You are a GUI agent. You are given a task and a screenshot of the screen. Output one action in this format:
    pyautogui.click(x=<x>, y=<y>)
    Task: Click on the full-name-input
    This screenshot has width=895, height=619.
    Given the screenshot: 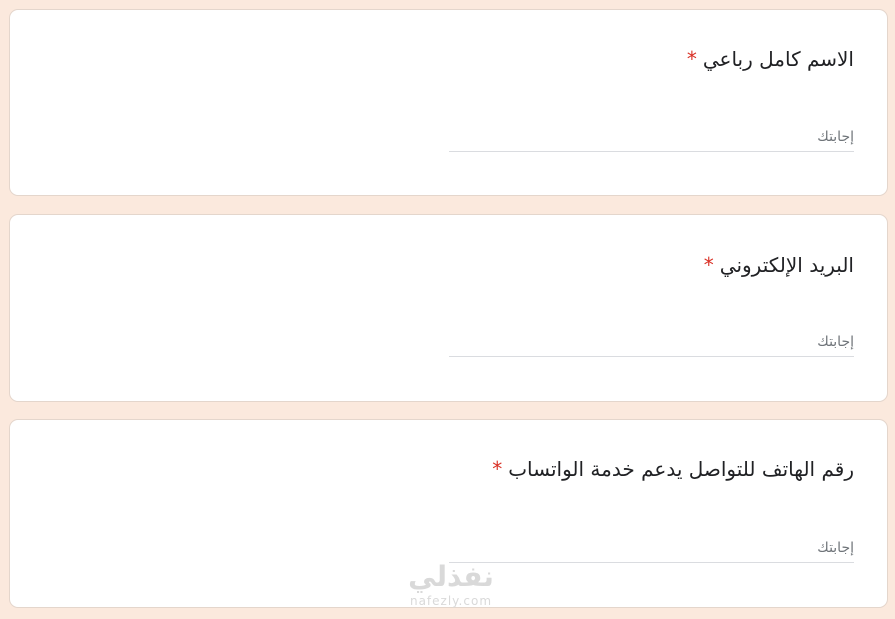 What is the action you would take?
    pyautogui.click(x=651, y=137)
    